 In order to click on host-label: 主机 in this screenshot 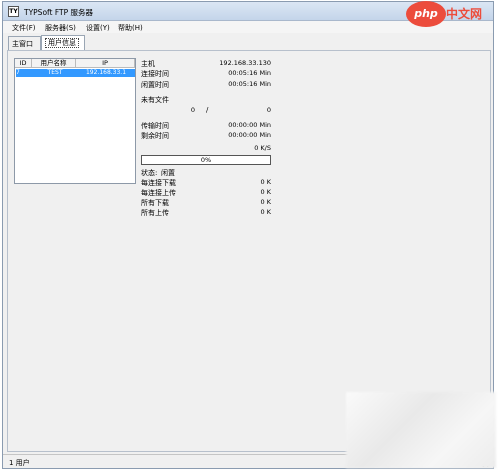, I will do `click(148, 64)`.